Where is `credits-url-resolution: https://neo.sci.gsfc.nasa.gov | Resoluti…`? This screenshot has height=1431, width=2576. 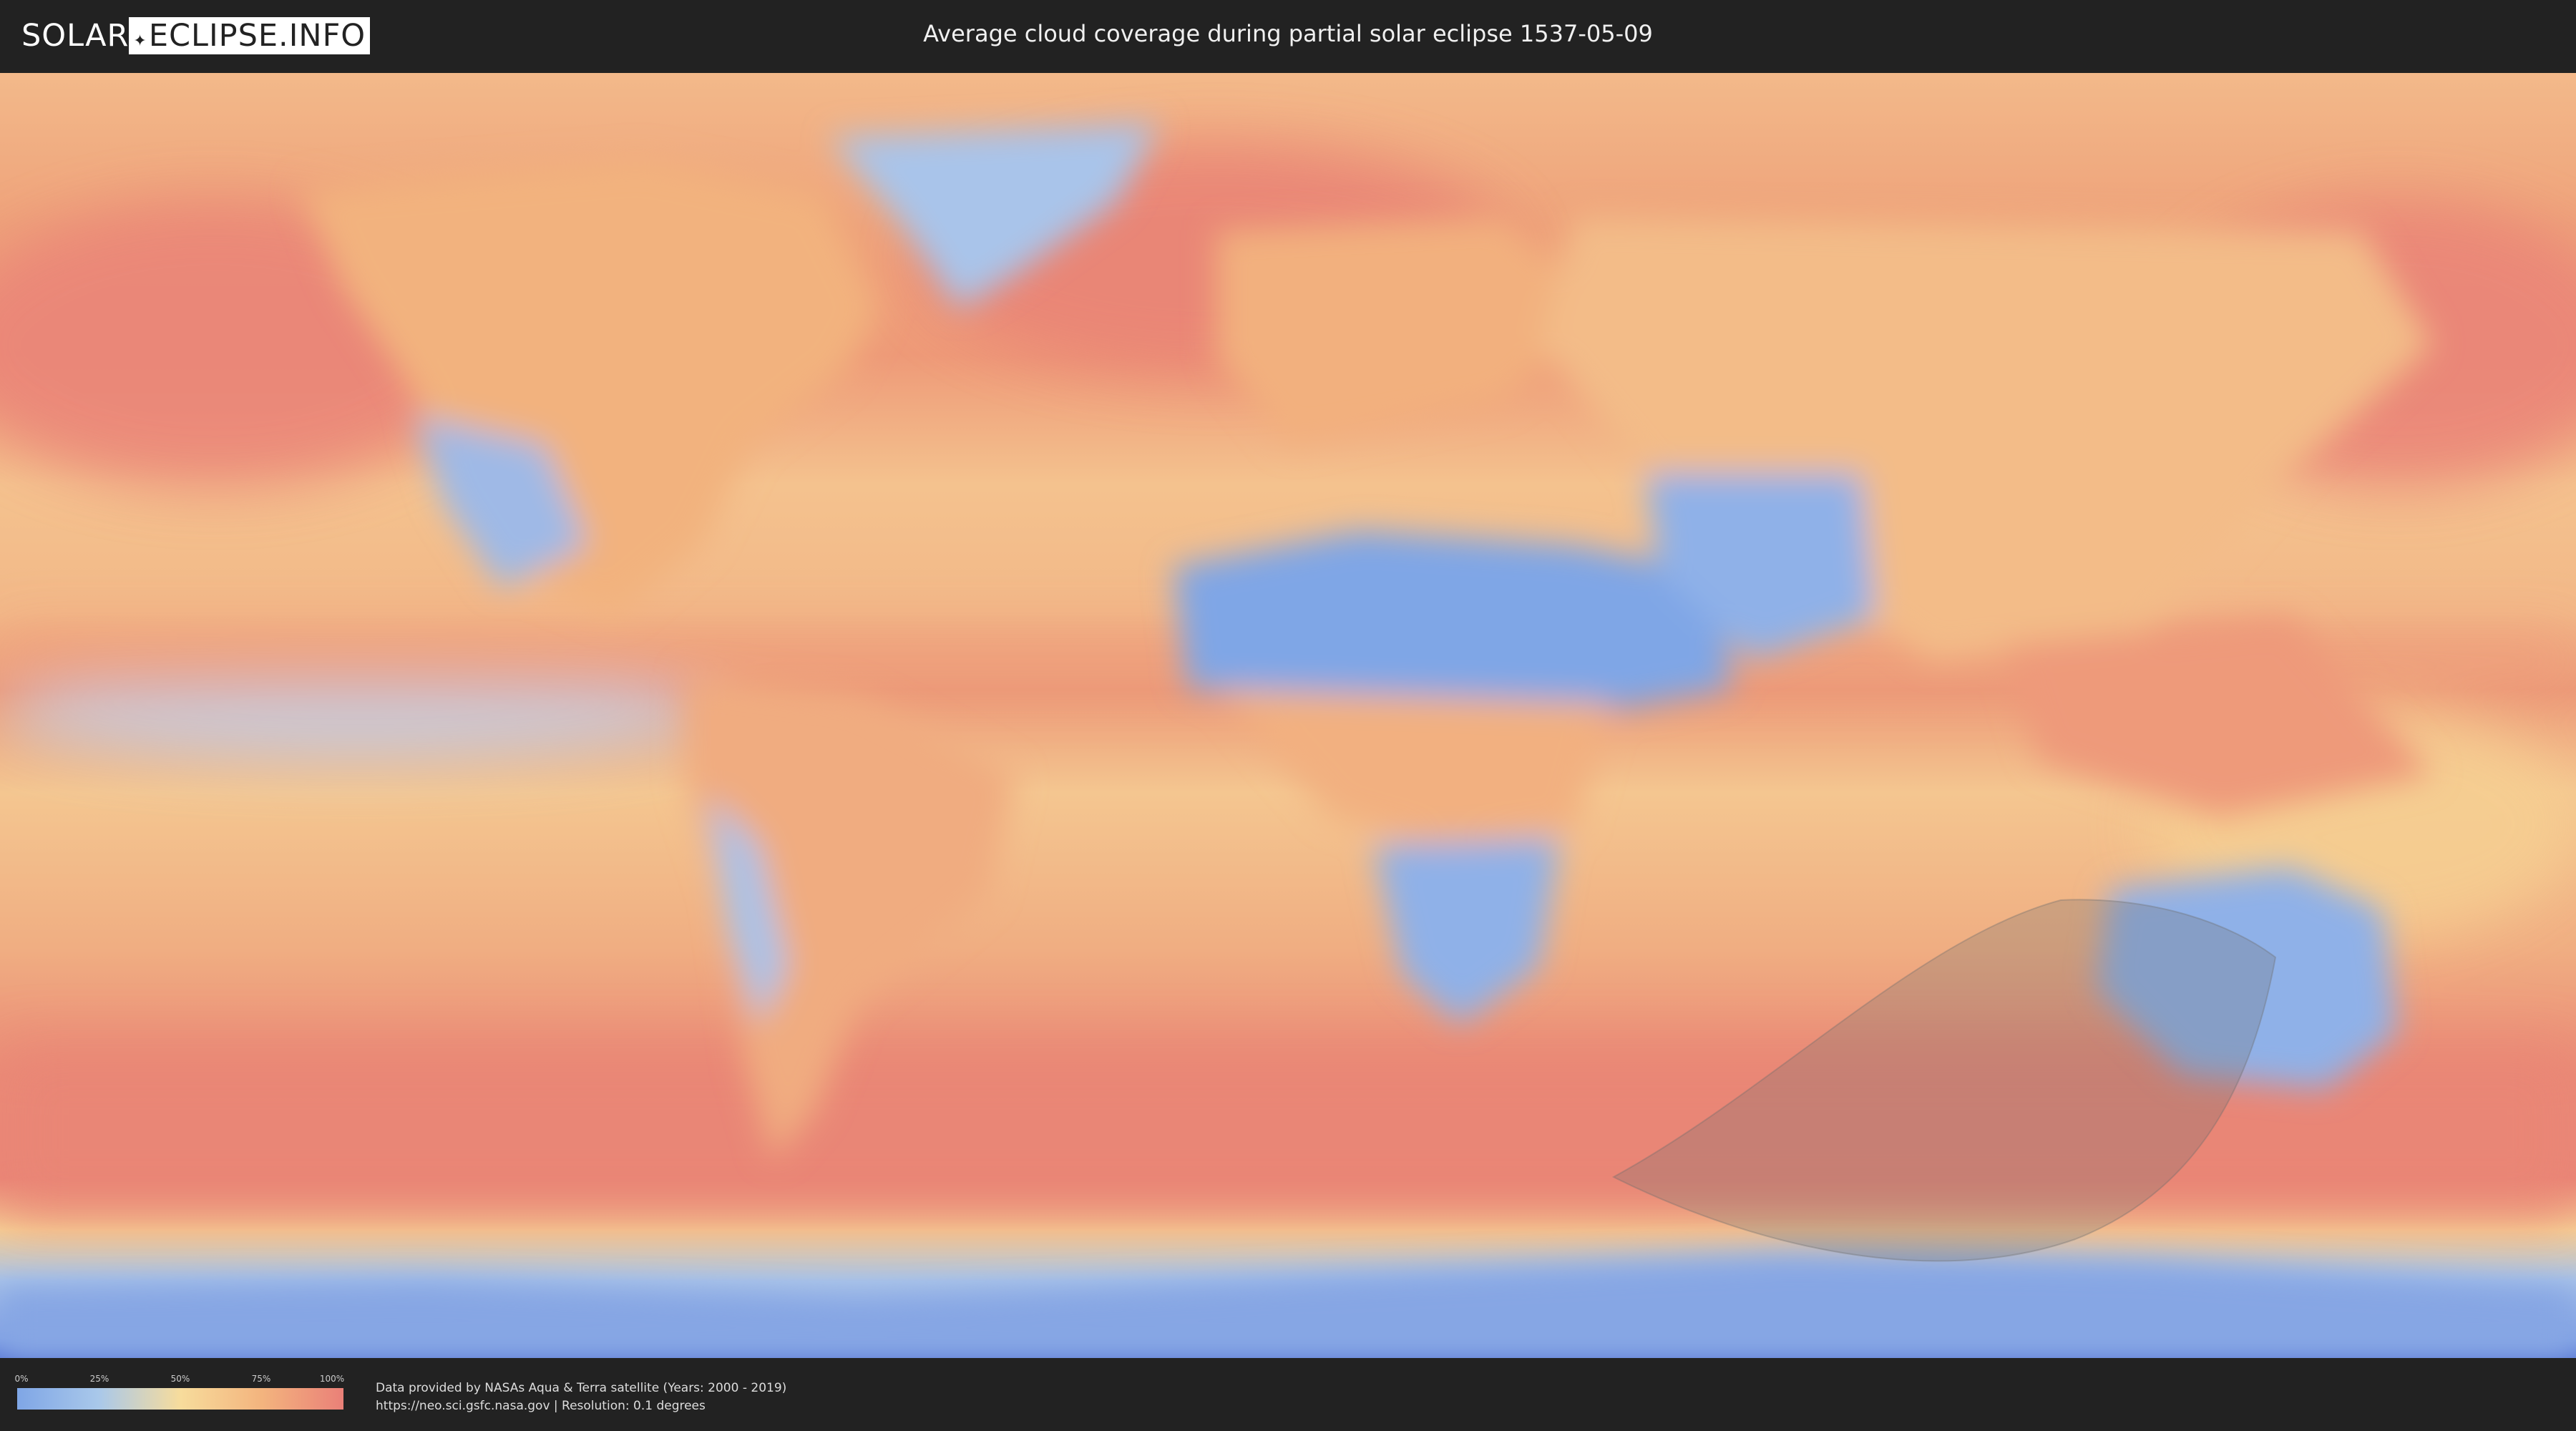
credits-url-resolution: https://neo.sci.gsfc.nasa.gov | Resoluti… is located at coordinates (541, 1406).